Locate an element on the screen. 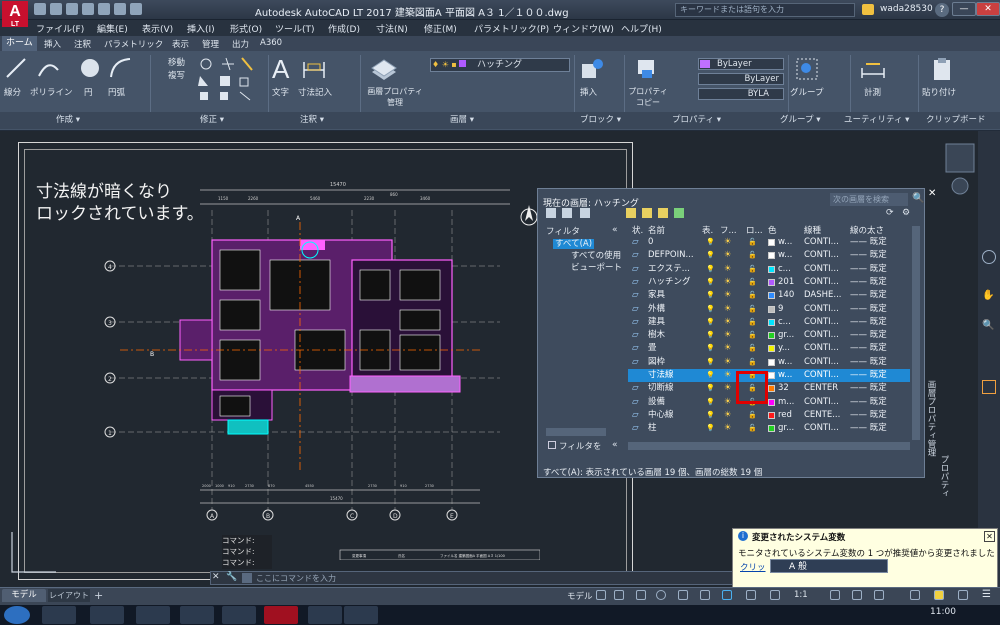  menu-format: 形式(O) is located at coordinates (246, 28).